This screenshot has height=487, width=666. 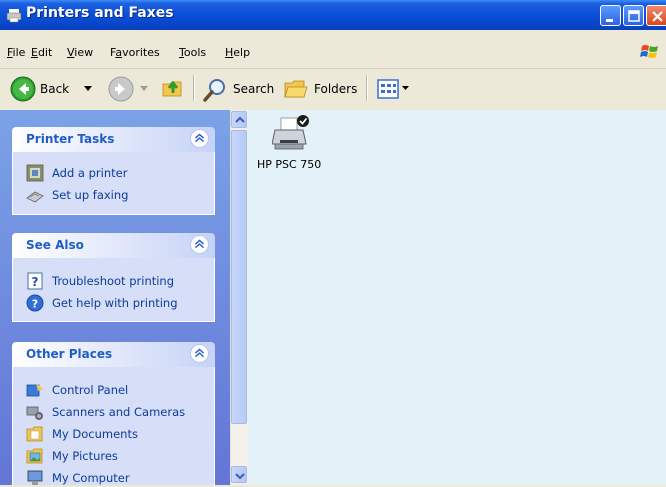 What do you see at coordinates (34, 413) in the screenshot?
I see `scanner-camera-icon` at bounding box center [34, 413].